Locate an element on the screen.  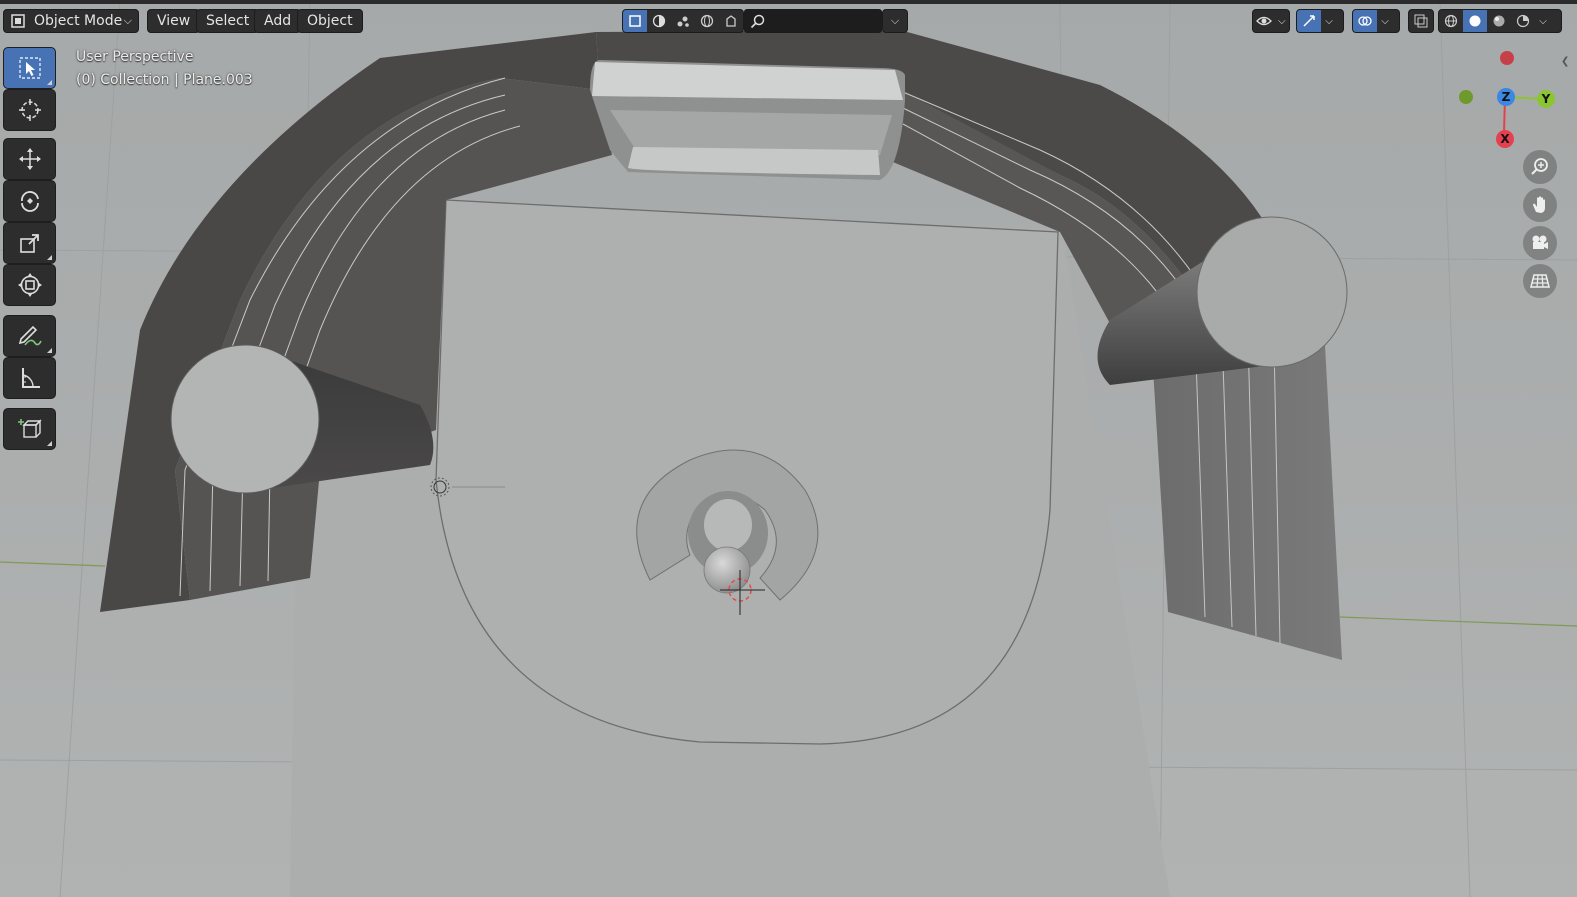
mode-label: Object Mode is located at coordinates (78, 21).